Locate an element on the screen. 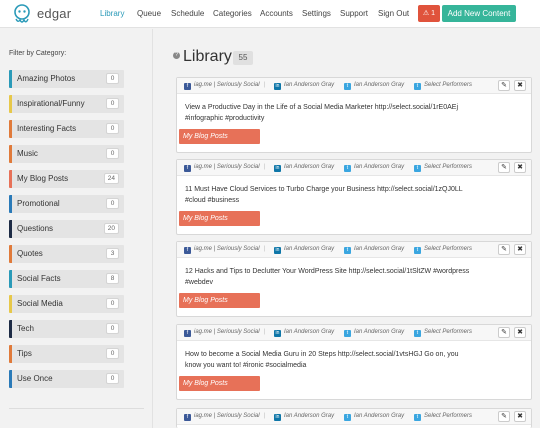  category-filter-music: Music 0 is located at coordinates (66, 154).